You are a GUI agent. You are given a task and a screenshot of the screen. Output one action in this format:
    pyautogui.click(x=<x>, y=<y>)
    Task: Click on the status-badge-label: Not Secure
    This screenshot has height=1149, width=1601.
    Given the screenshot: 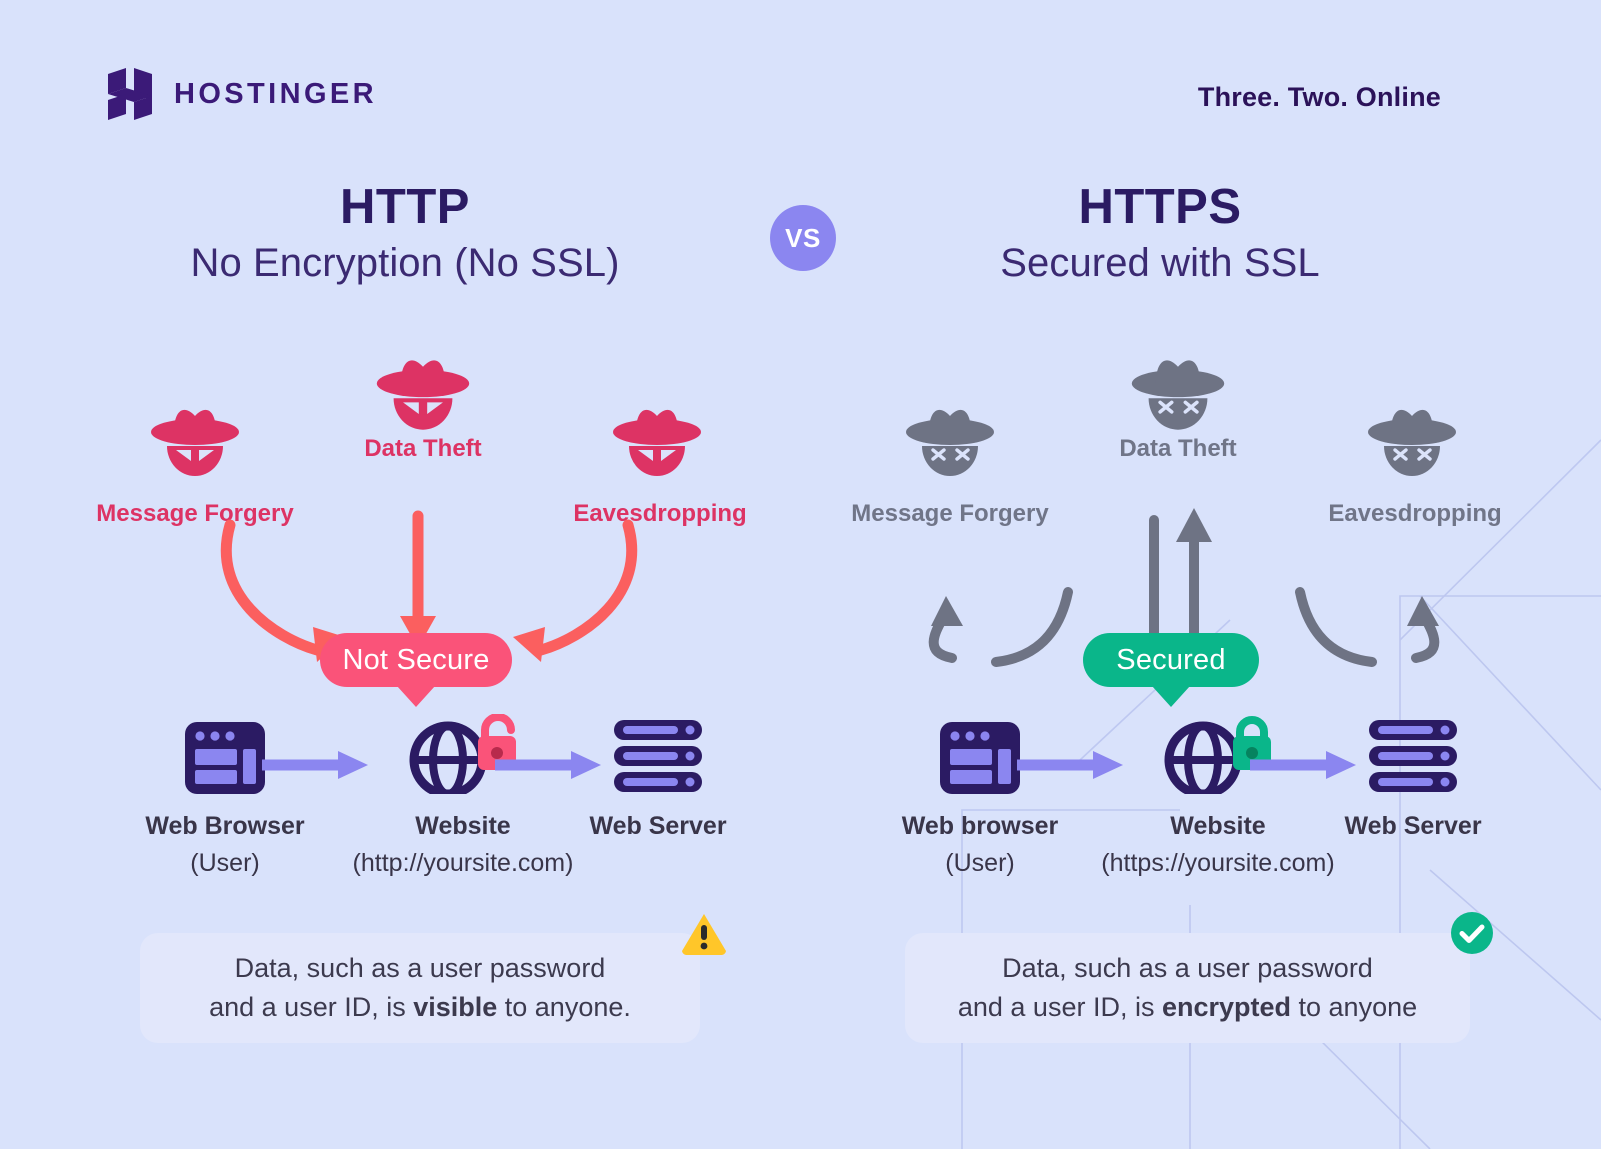 What is the action you would take?
    pyautogui.click(x=416, y=659)
    